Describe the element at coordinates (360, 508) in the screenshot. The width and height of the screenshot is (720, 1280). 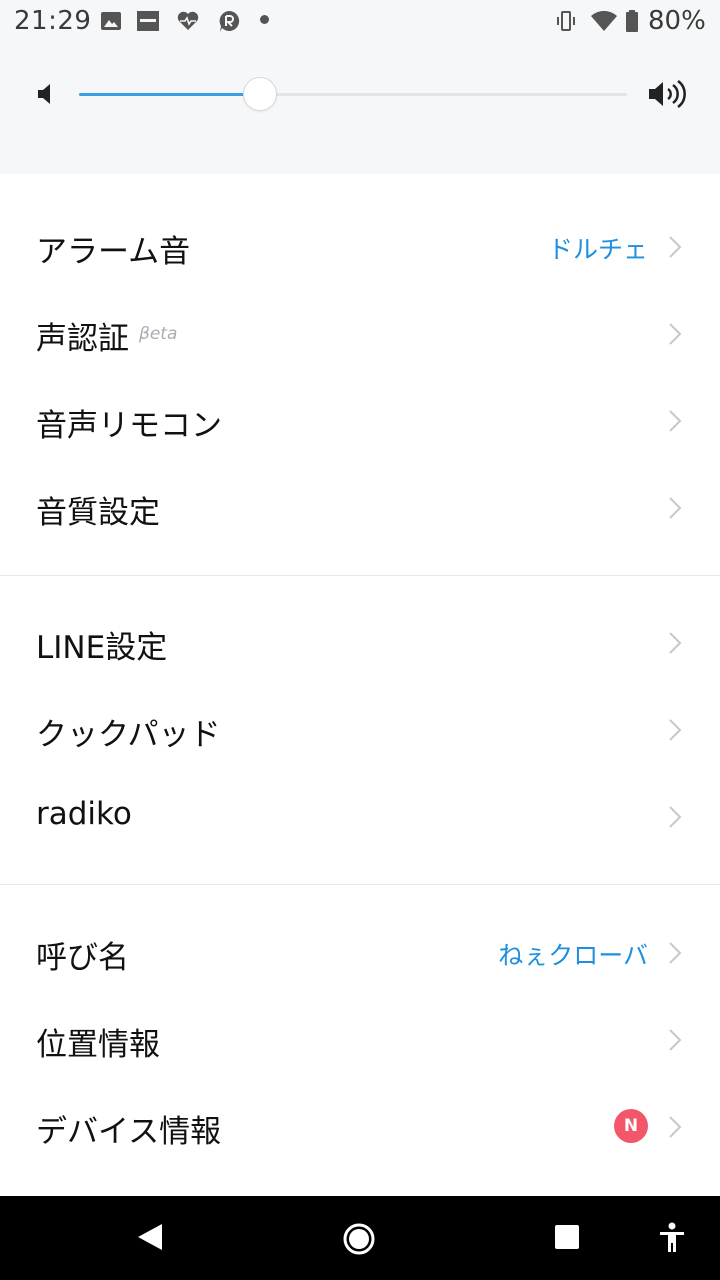
I see `settings-row-sound-quality: 音質設定` at that location.